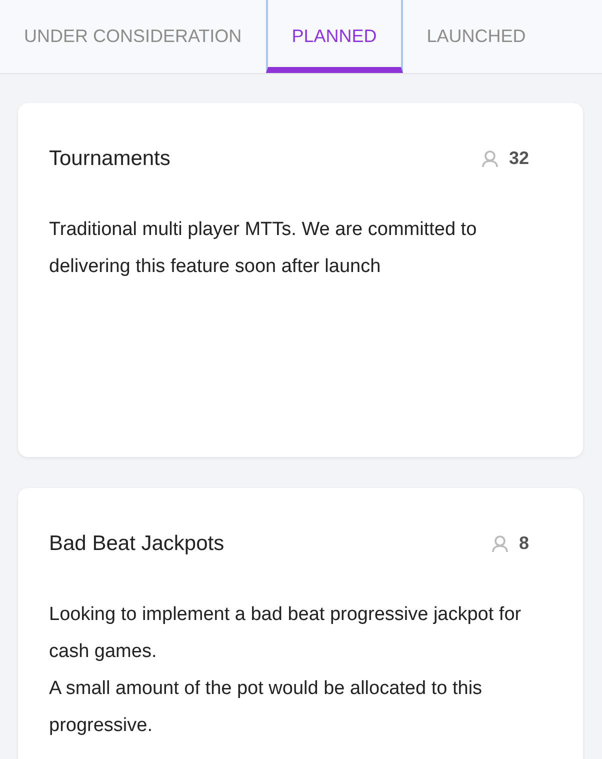 This screenshot has width=602, height=759. Describe the element at coordinates (518, 158) in the screenshot. I see `vote-count: 32` at that location.